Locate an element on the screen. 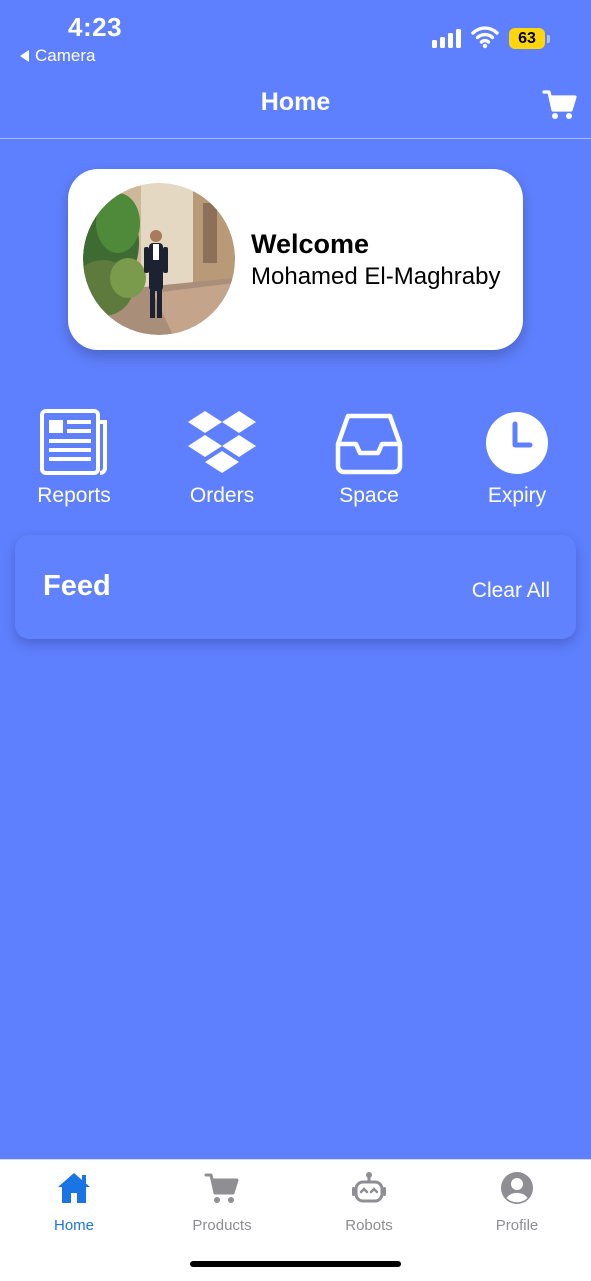 The height and width of the screenshot is (1281, 591). header-divider is located at coordinates (295, 138).